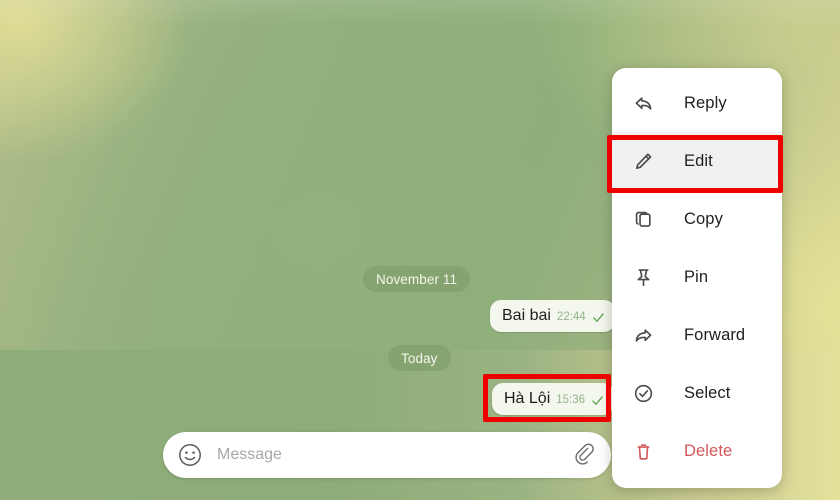 The height and width of the screenshot is (500, 840). What do you see at coordinates (703, 218) in the screenshot?
I see `menu-item-label: Copy` at bounding box center [703, 218].